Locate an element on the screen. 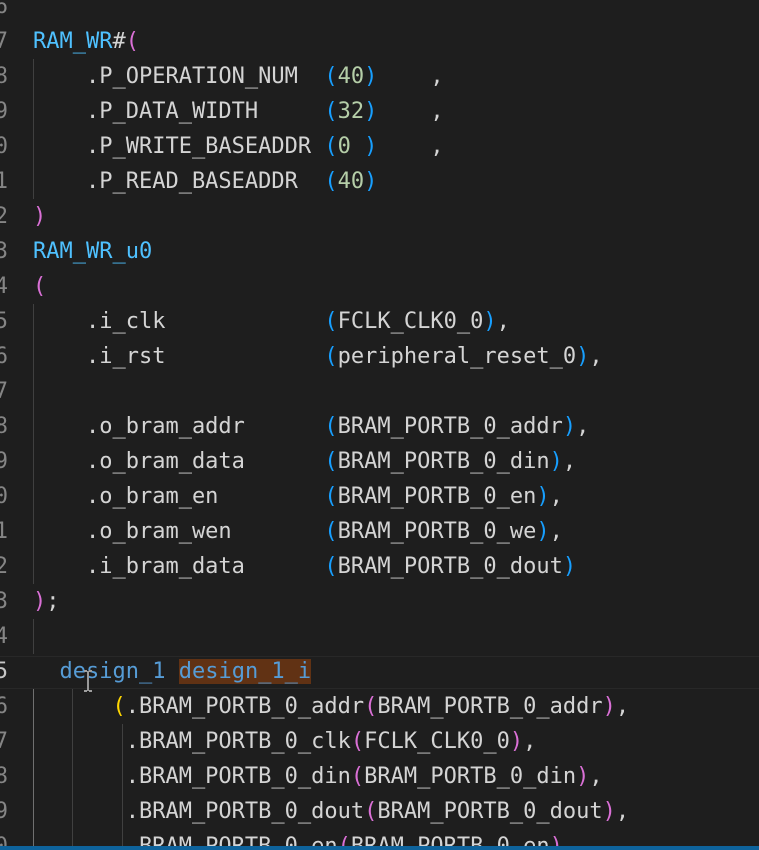 This screenshot has width=759, height=850. code-line: 1 .P_READ_BASEADDR (40) is located at coordinates (379, 181).